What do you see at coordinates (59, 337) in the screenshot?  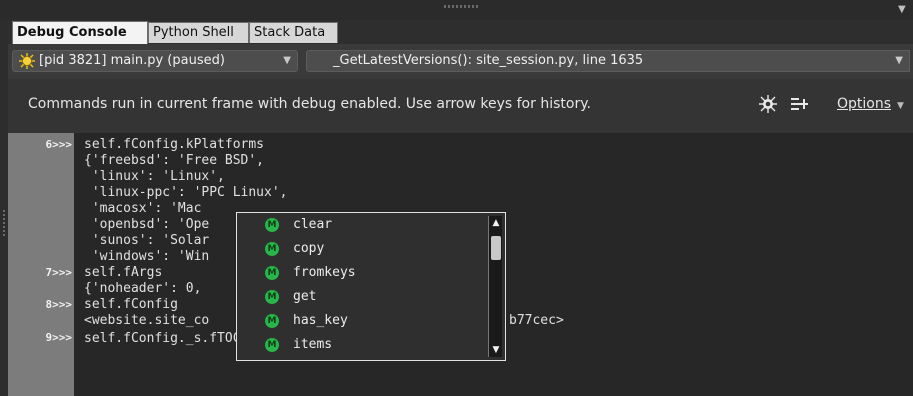 I see `prompt-number: 9>>>` at bounding box center [59, 337].